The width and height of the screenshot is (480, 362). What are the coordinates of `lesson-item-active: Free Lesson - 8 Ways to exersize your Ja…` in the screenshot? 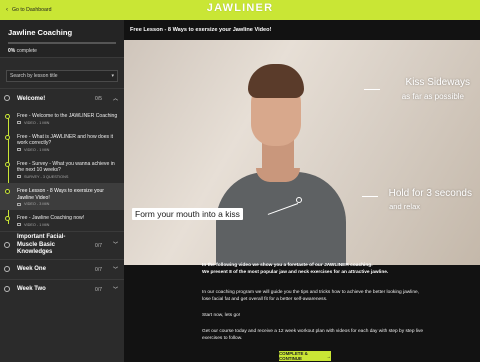 It's located at (62, 196).